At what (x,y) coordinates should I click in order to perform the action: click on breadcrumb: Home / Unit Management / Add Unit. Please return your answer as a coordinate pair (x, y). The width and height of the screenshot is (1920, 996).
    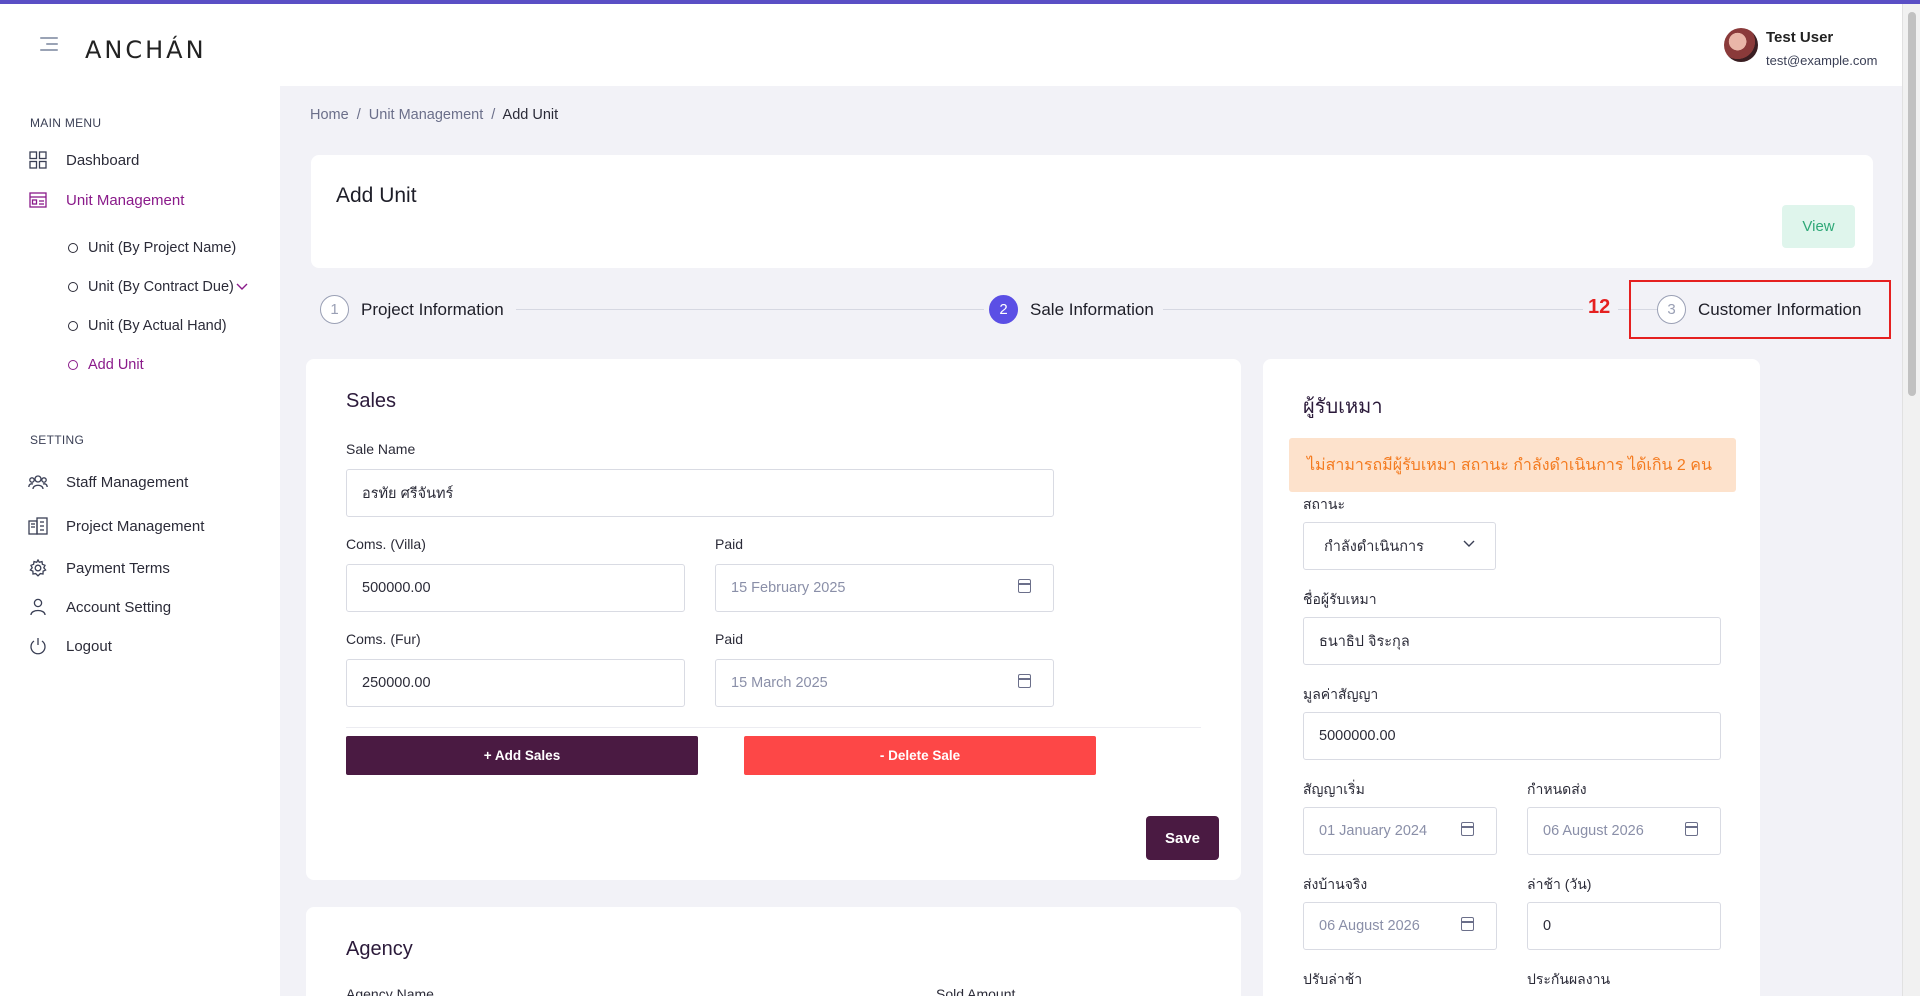
    Looking at the image, I should click on (434, 115).